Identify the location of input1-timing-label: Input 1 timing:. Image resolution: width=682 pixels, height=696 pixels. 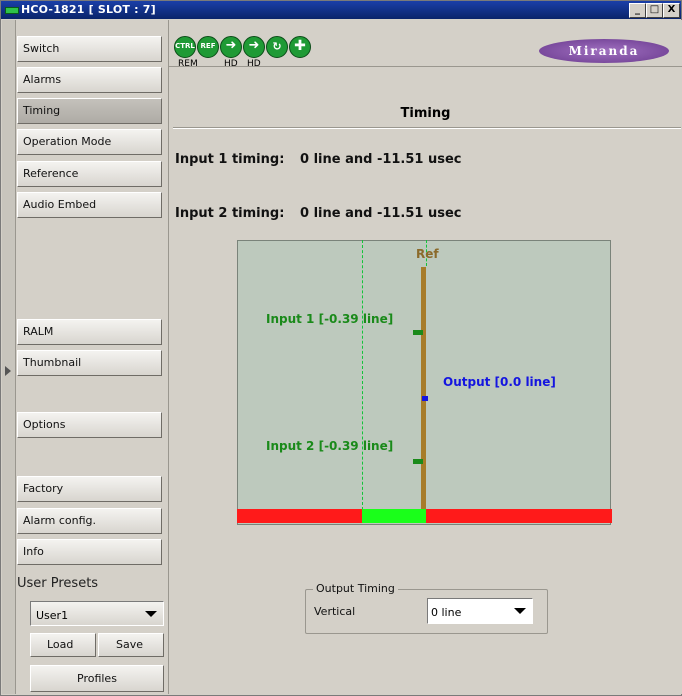
(230, 159).